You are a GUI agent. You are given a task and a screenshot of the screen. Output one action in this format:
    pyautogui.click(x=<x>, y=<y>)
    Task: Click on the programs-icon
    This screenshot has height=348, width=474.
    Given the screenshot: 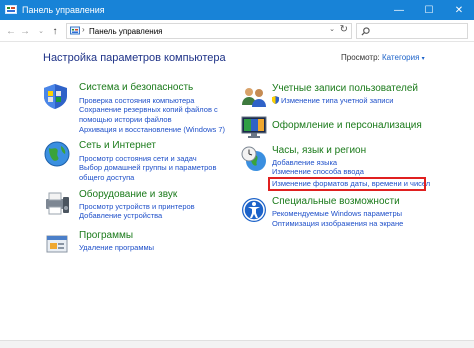 What is the action you would take?
    pyautogui.click(x=57, y=244)
    